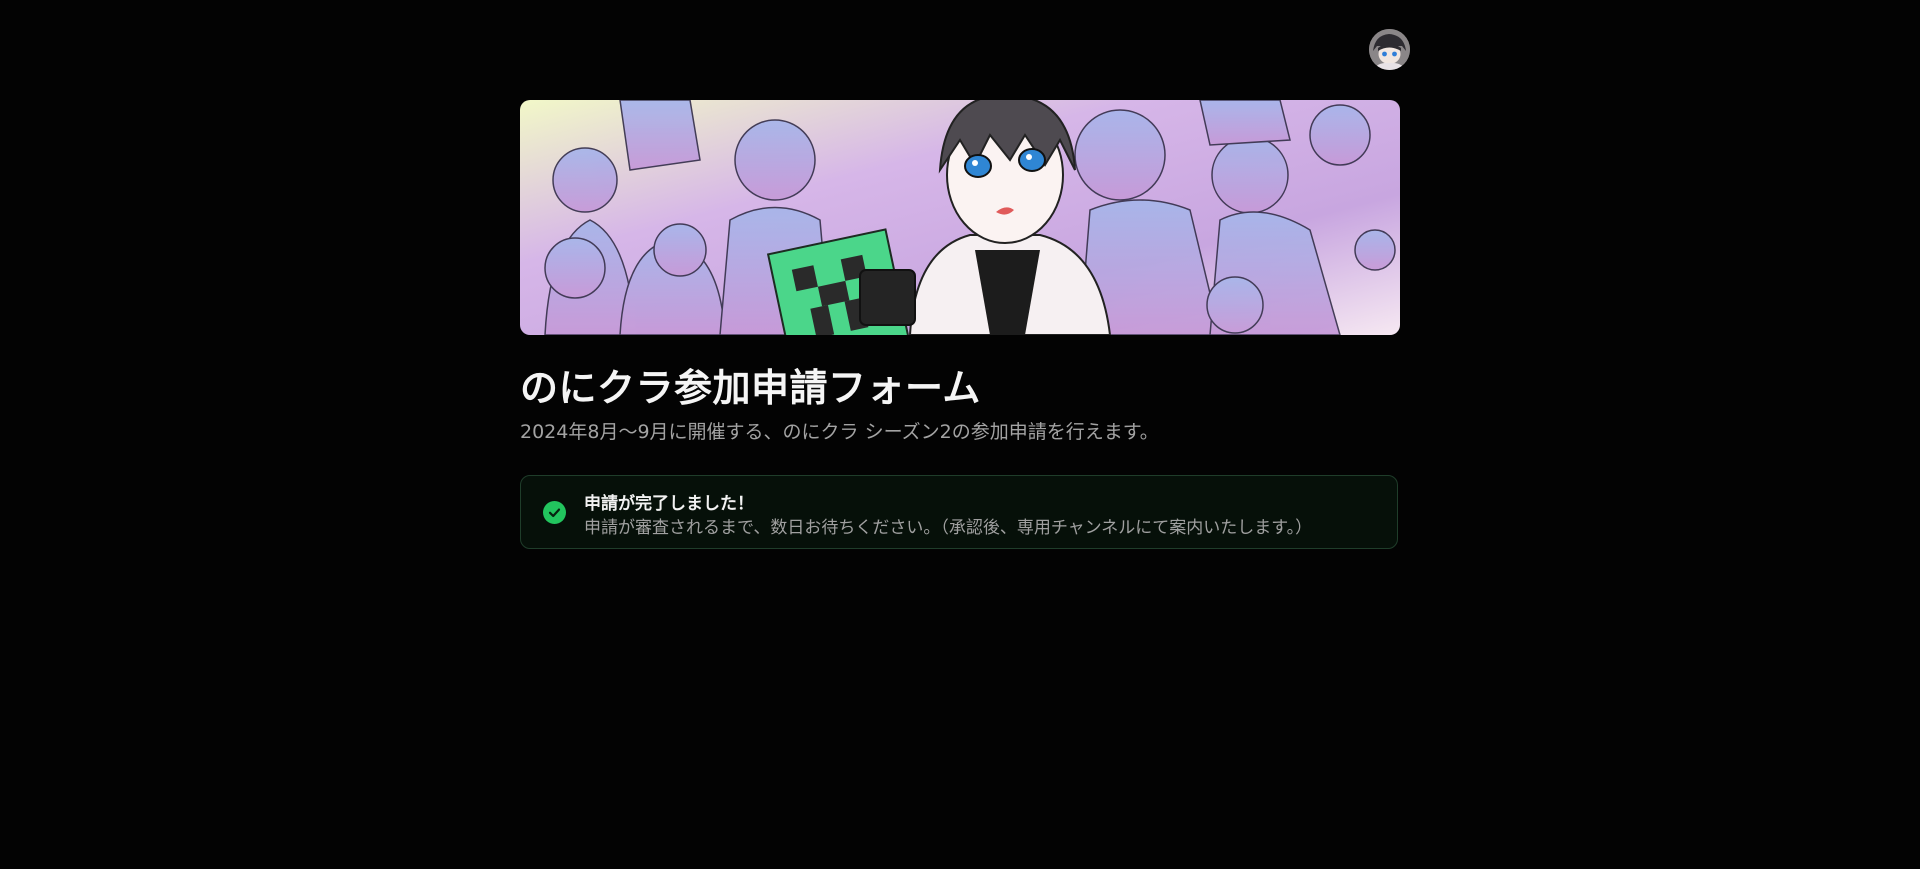  What do you see at coordinates (839, 431) in the screenshot?
I see `page-subtitle: 2024年8月〜9月に開催する、のにクラ シーズン2の参加申請を行えます。` at bounding box center [839, 431].